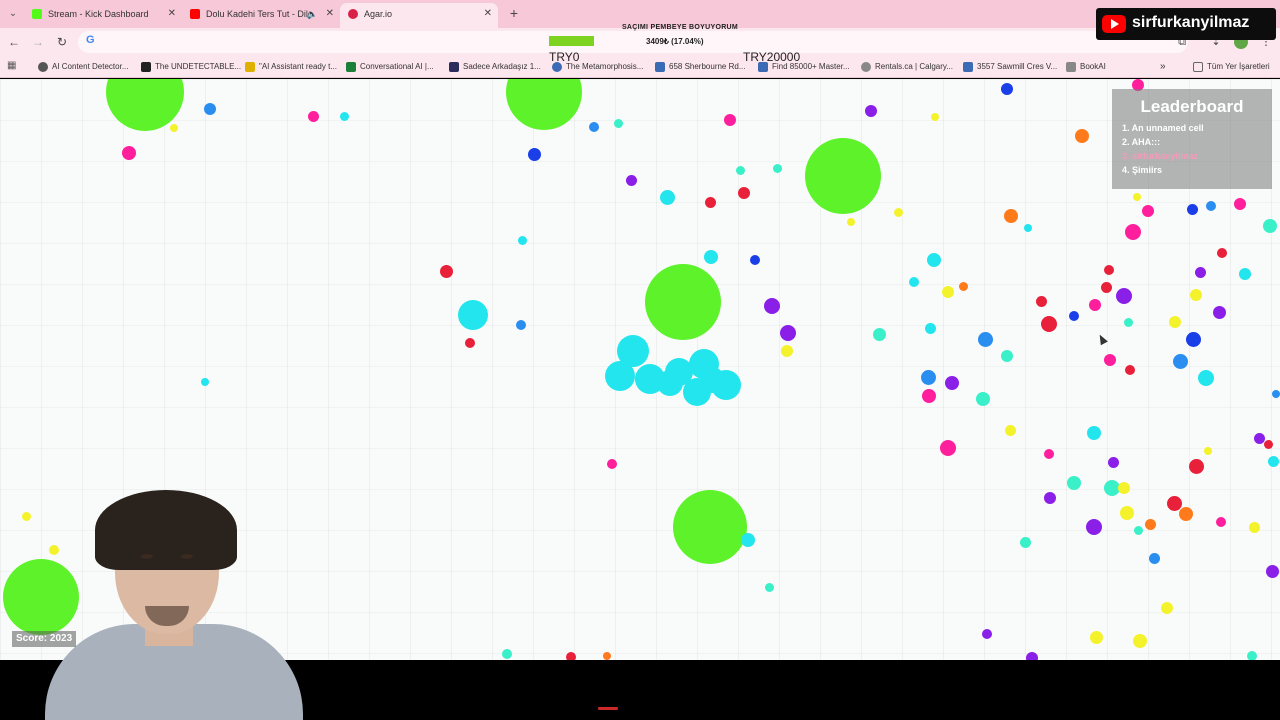 Image resolution: width=1280 pixels, height=720 pixels. Describe the element at coordinates (195, 14) in the screenshot. I see `youtube-favicon-icon` at that location.